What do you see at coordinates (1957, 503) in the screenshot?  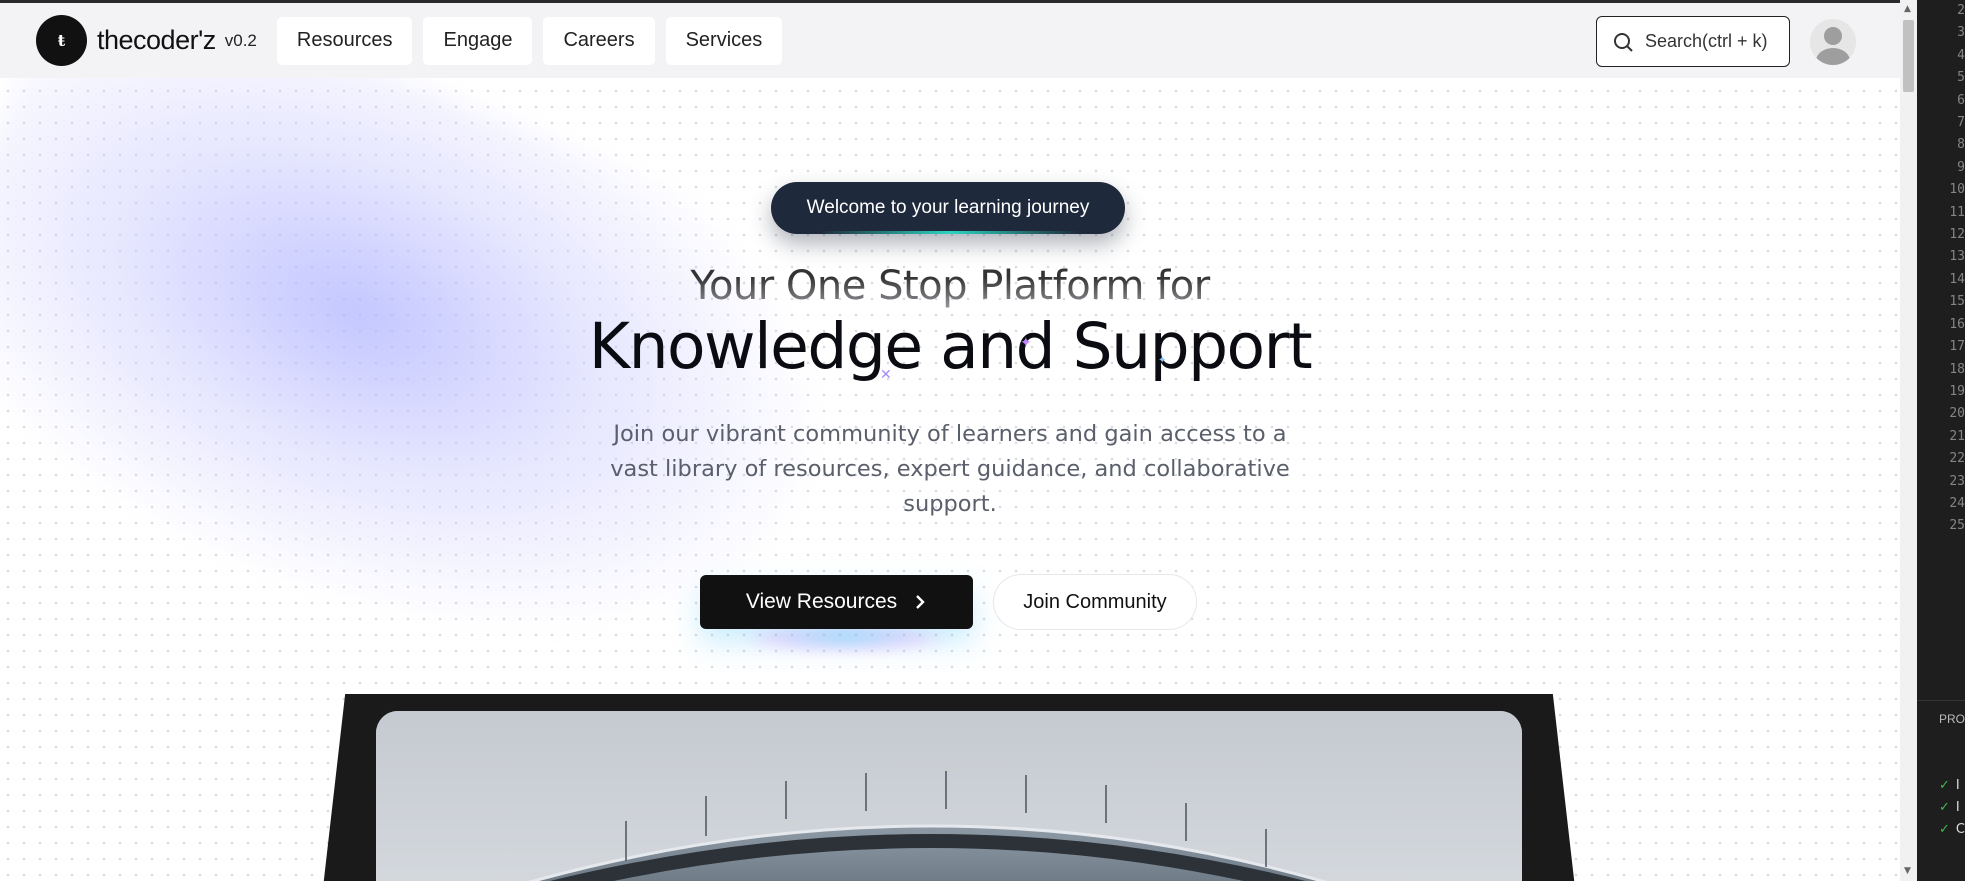 I see `line-number: 24` at bounding box center [1957, 503].